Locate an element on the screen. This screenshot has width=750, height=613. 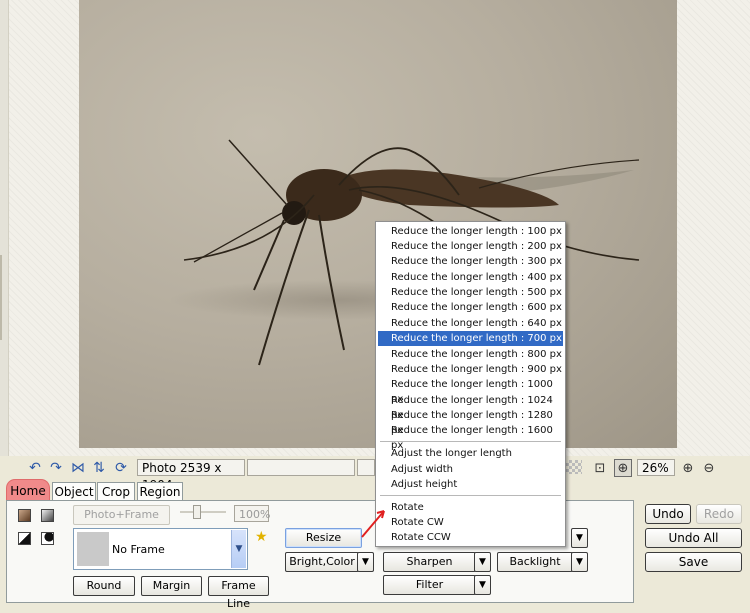
opacity-slider-thumb is located at coordinates (197, 512).